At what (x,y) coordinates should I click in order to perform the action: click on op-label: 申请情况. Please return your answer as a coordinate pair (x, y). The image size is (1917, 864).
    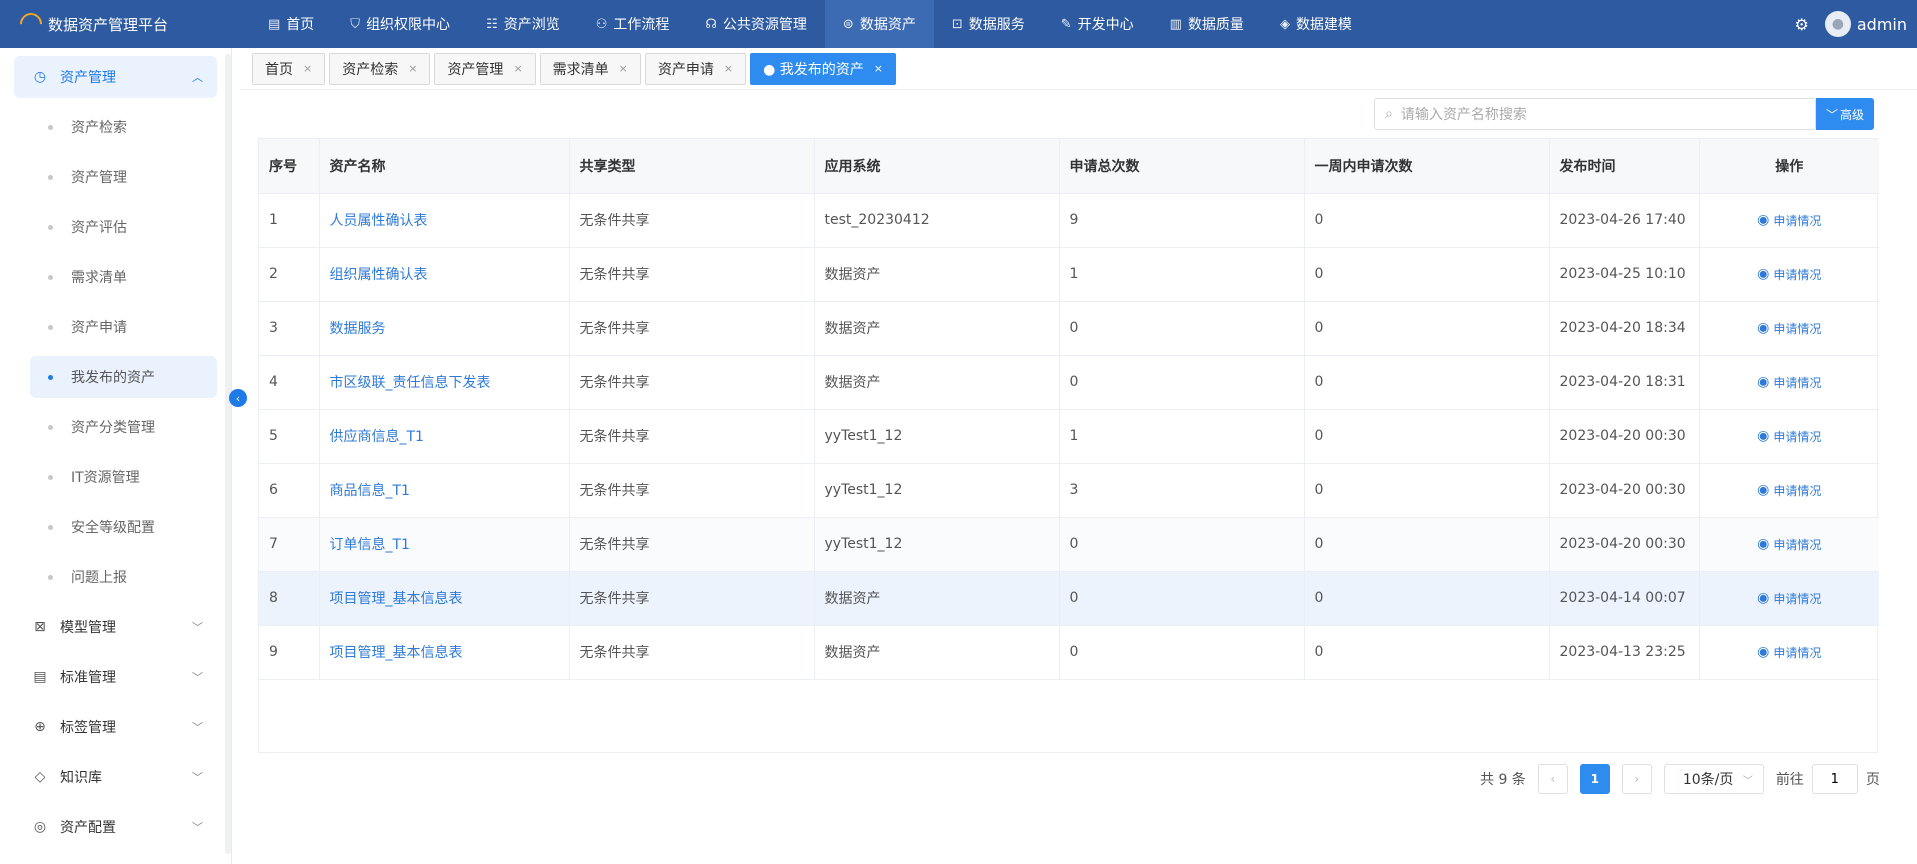
    Looking at the image, I should click on (1797, 436).